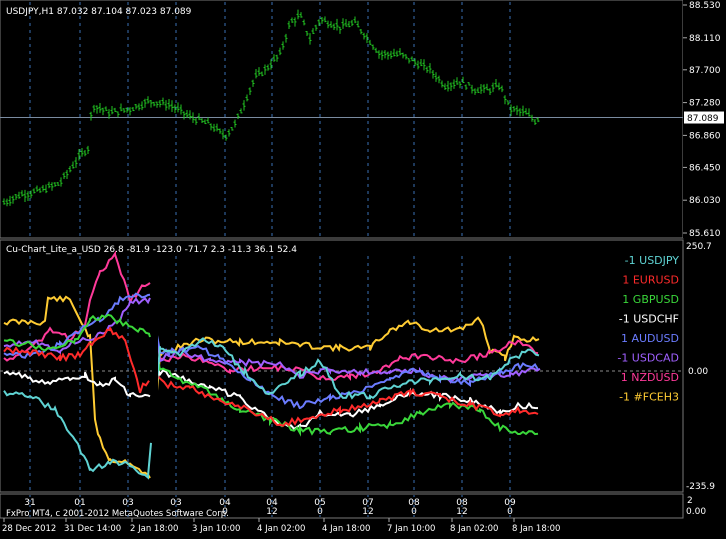 The height and width of the screenshot is (539, 726). What do you see at coordinates (650, 377) in the screenshot?
I see `legend-item: 1 NZDUSD` at bounding box center [650, 377].